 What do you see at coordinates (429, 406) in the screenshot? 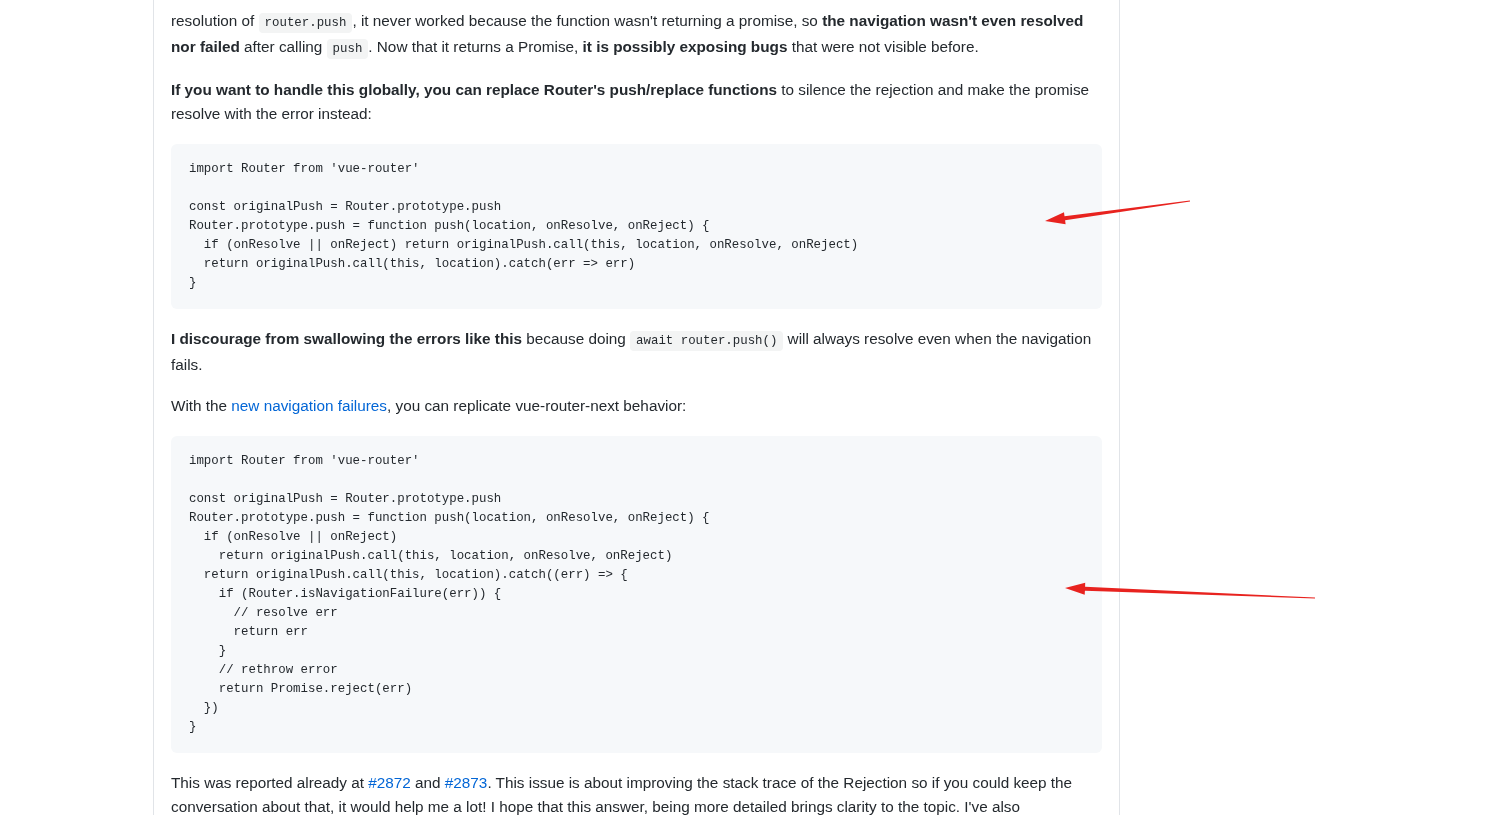
I see `paragraph: With the new navigation failures, you can replicate vue-router-next behavior:` at bounding box center [429, 406].